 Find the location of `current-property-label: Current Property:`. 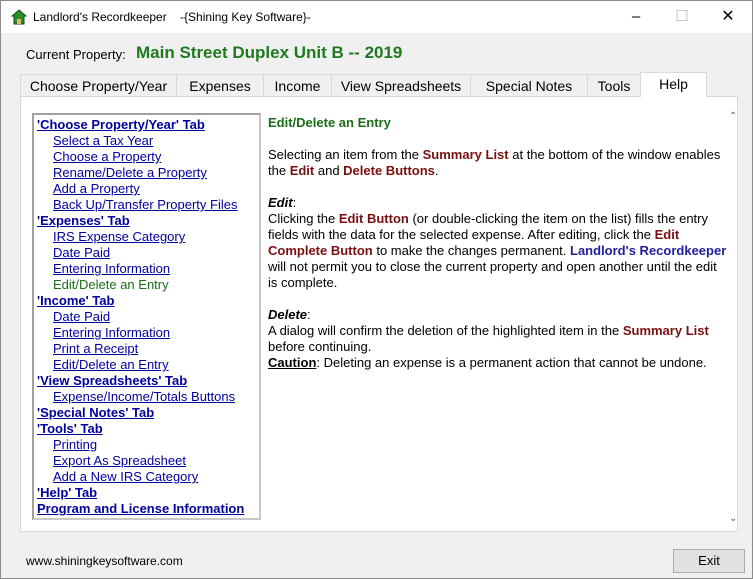

current-property-label: Current Property: is located at coordinates (76, 54).